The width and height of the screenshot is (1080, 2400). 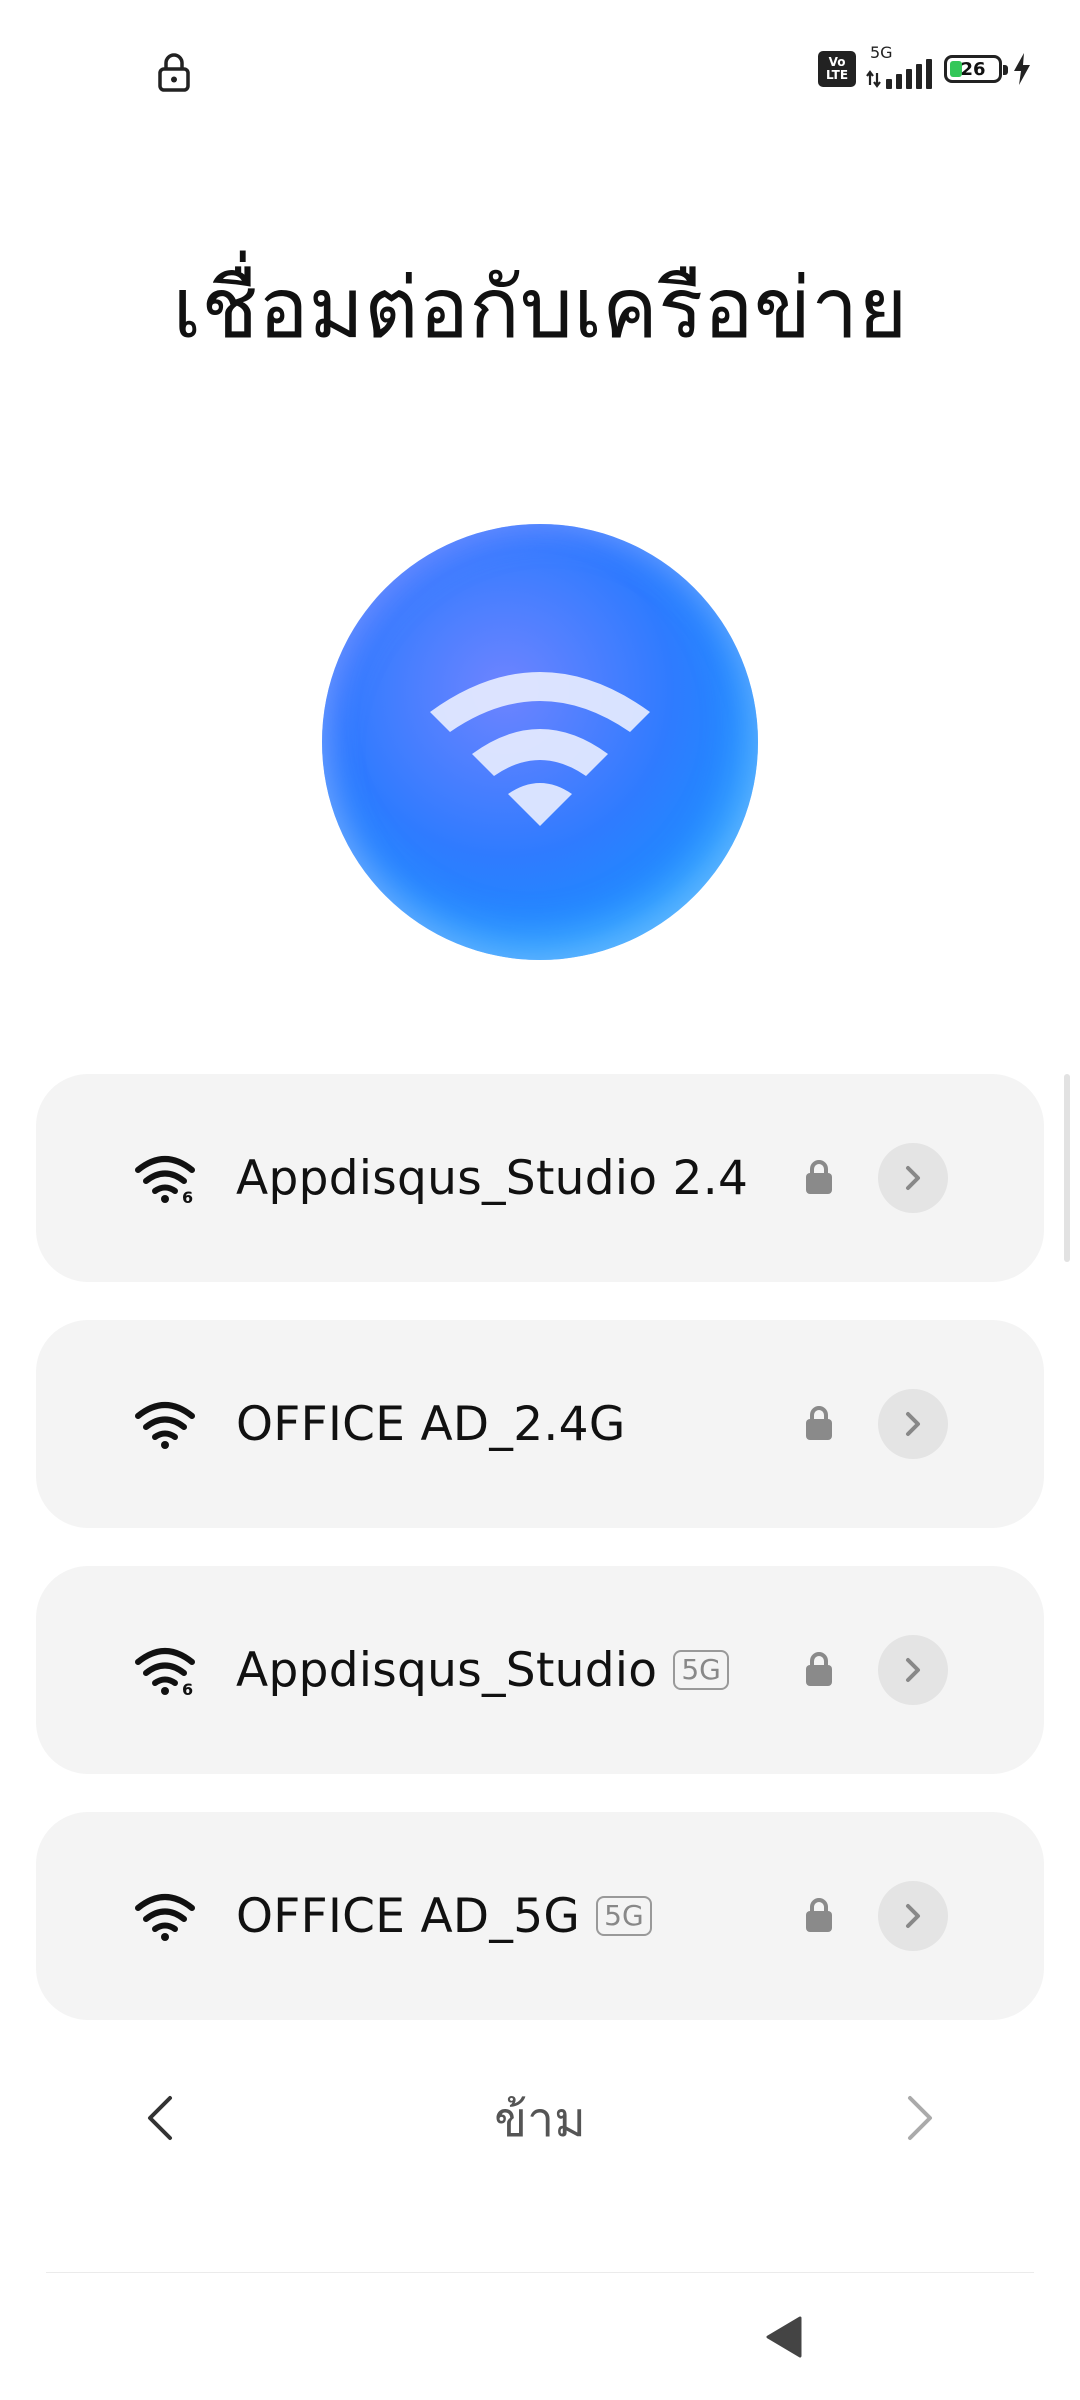 What do you see at coordinates (837, 75) in the screenshot?
I see `volte-text-bottom: LTE` at bounding box center [837, 75].